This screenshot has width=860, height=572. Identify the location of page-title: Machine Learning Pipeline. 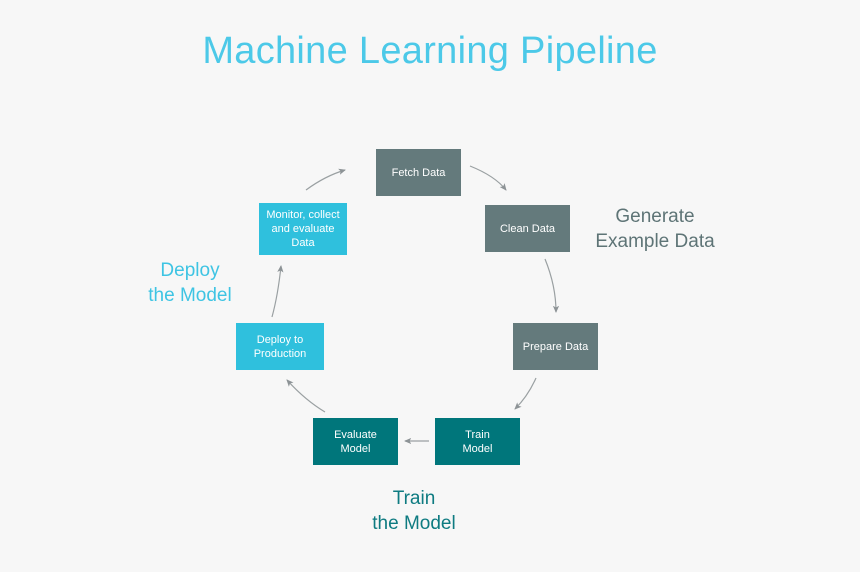
(430, 51).